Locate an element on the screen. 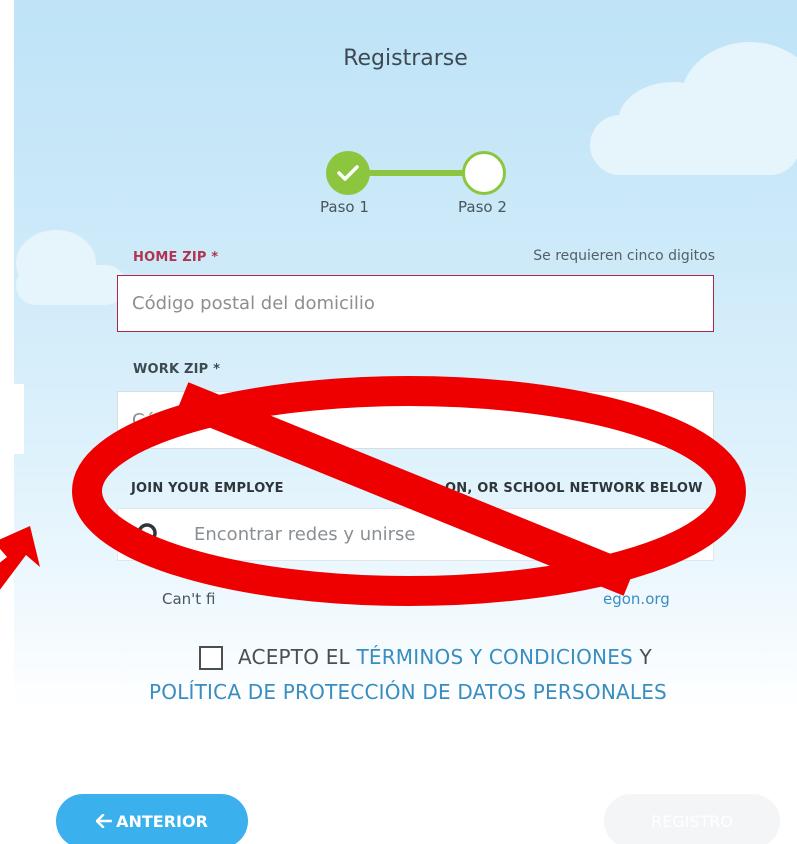  home-zip-label-text: HOME ZIP is located at coordinates (170, 257).